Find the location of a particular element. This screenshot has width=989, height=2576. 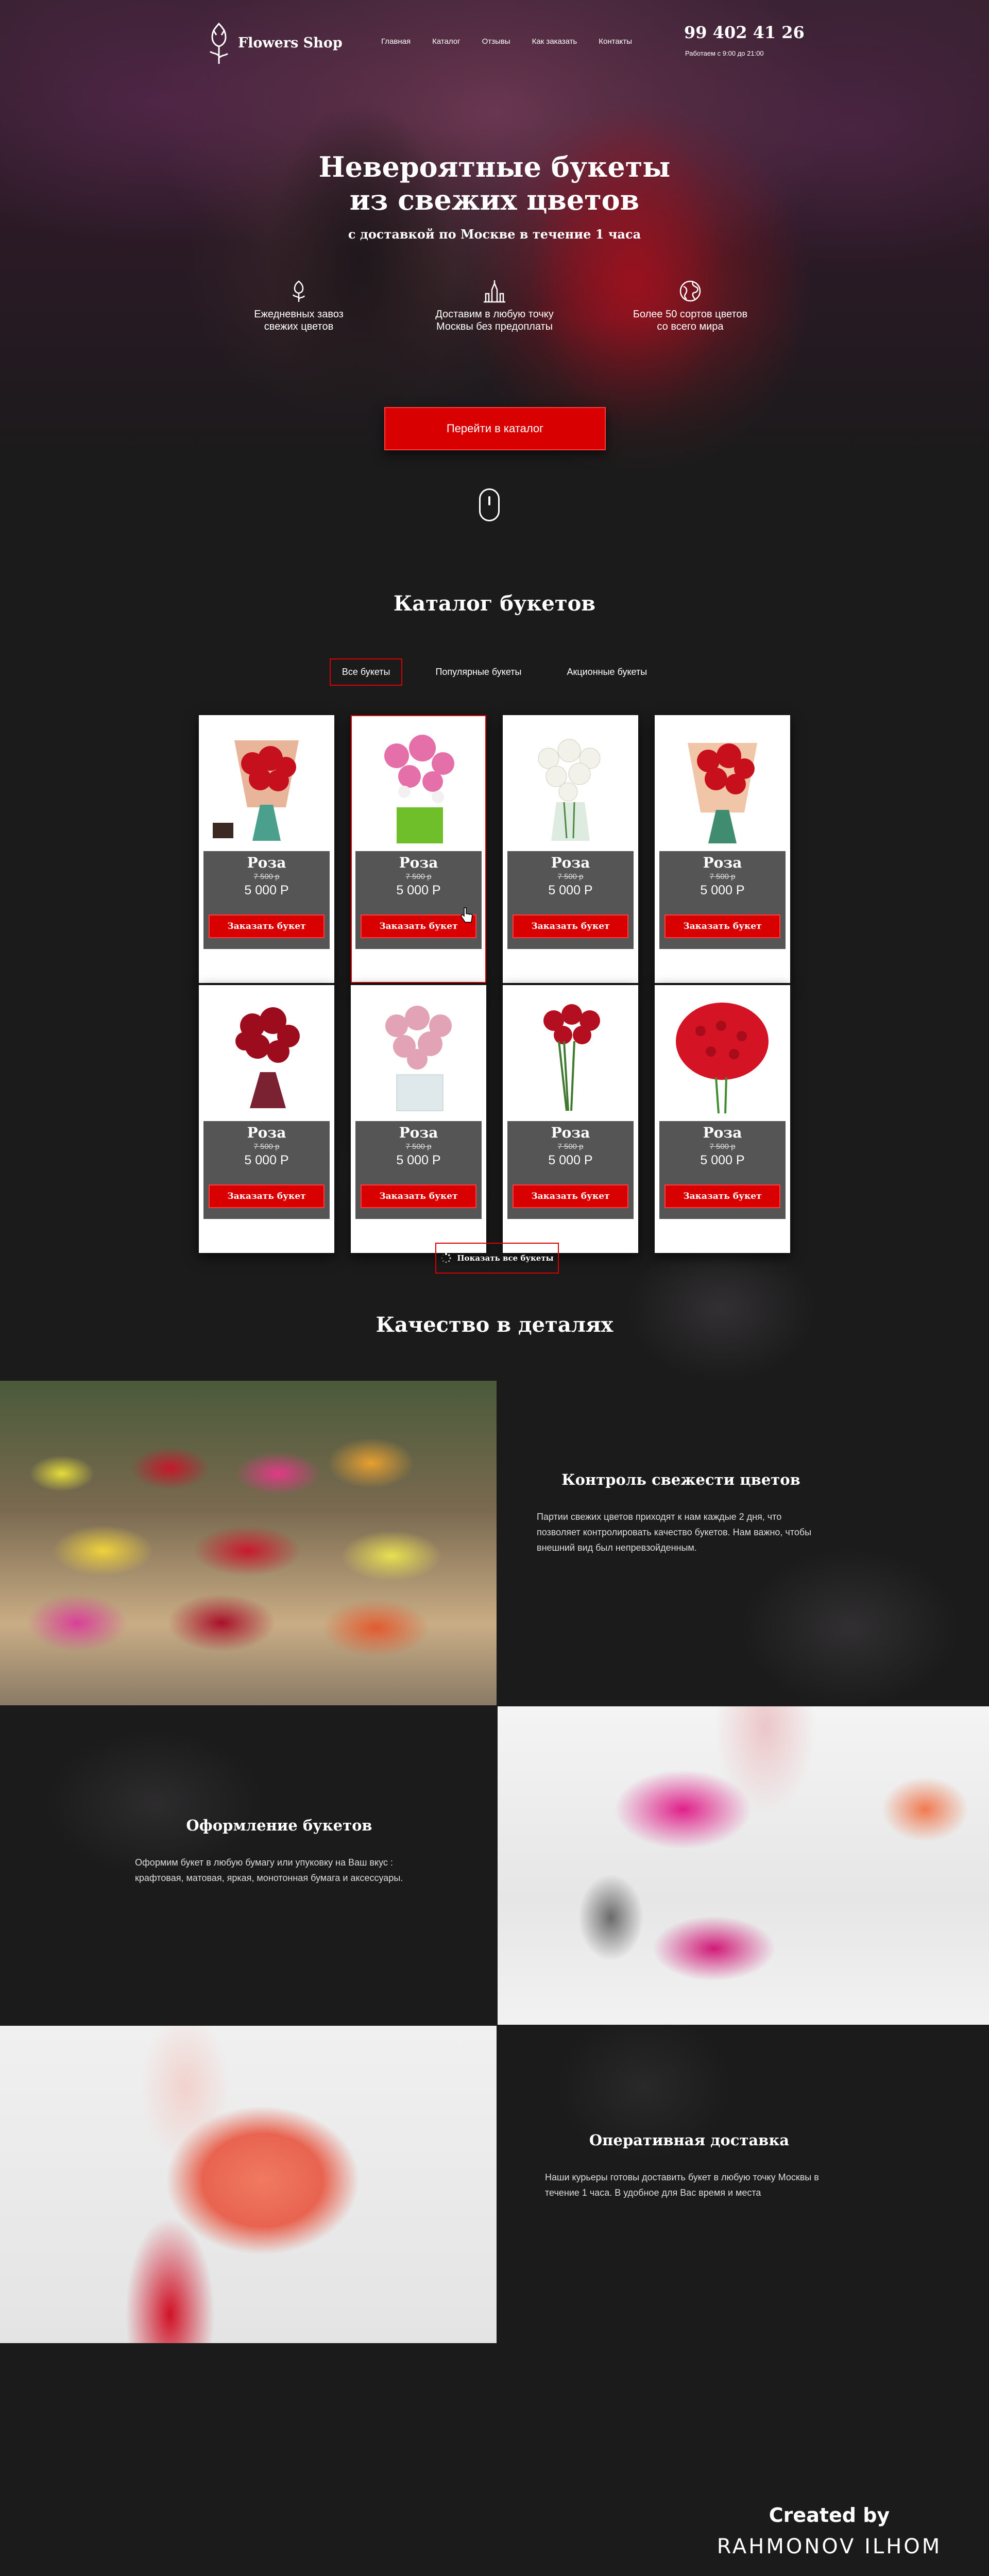

flower-icon is located at coordinates (298, 291).